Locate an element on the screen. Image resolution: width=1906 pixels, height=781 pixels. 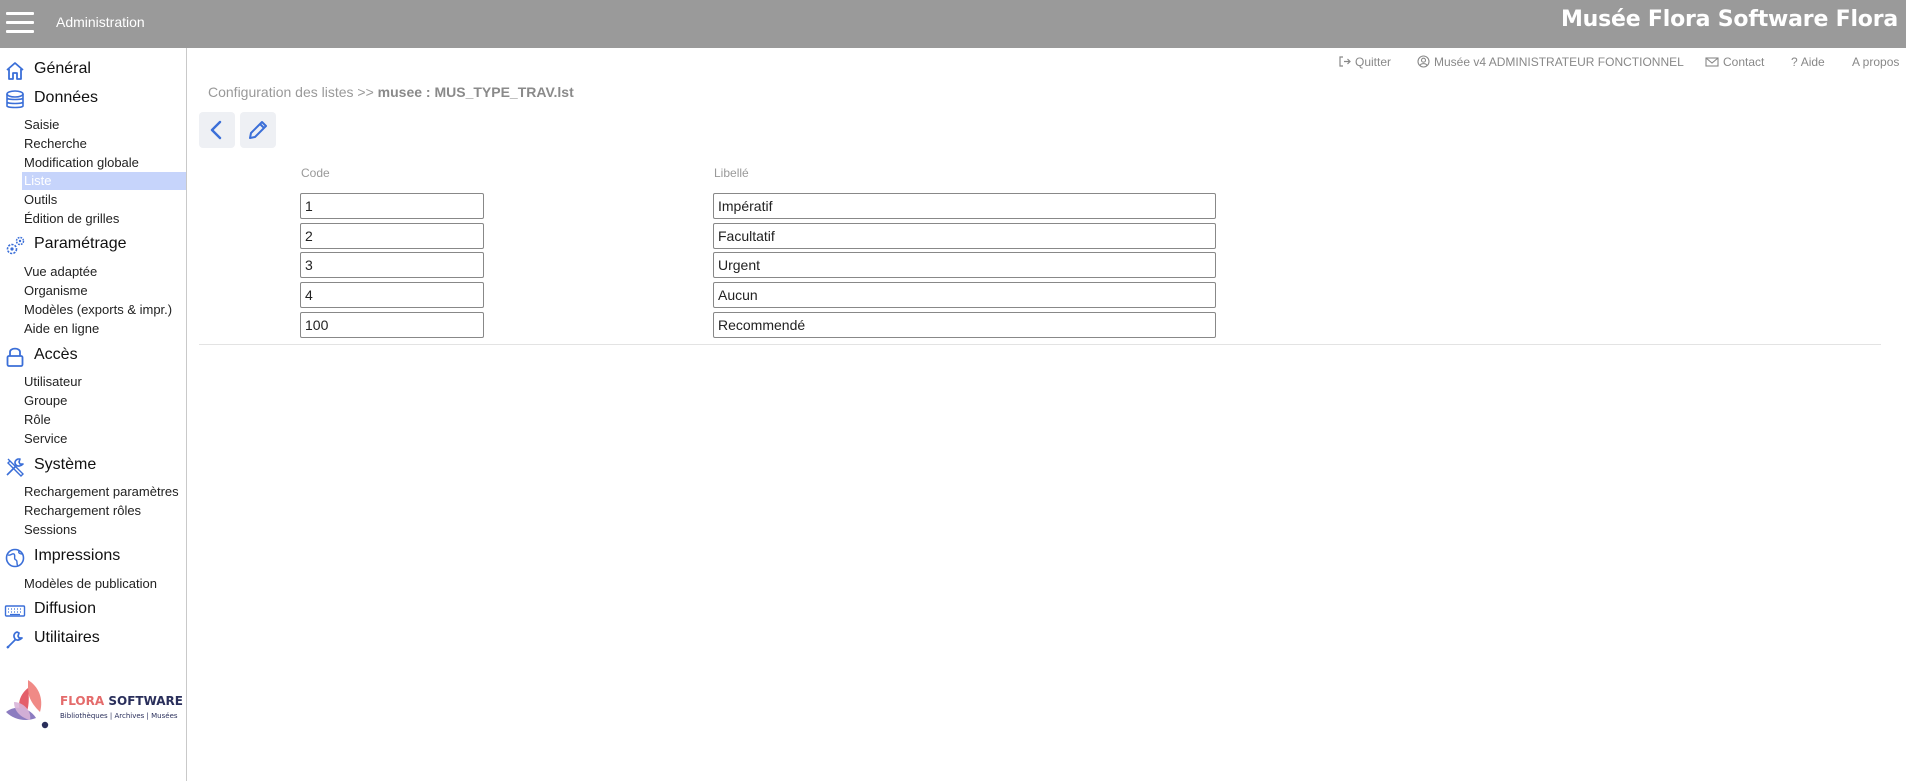
sidebar-item-label: Modèles de publication is located at coordinates (90, 583).